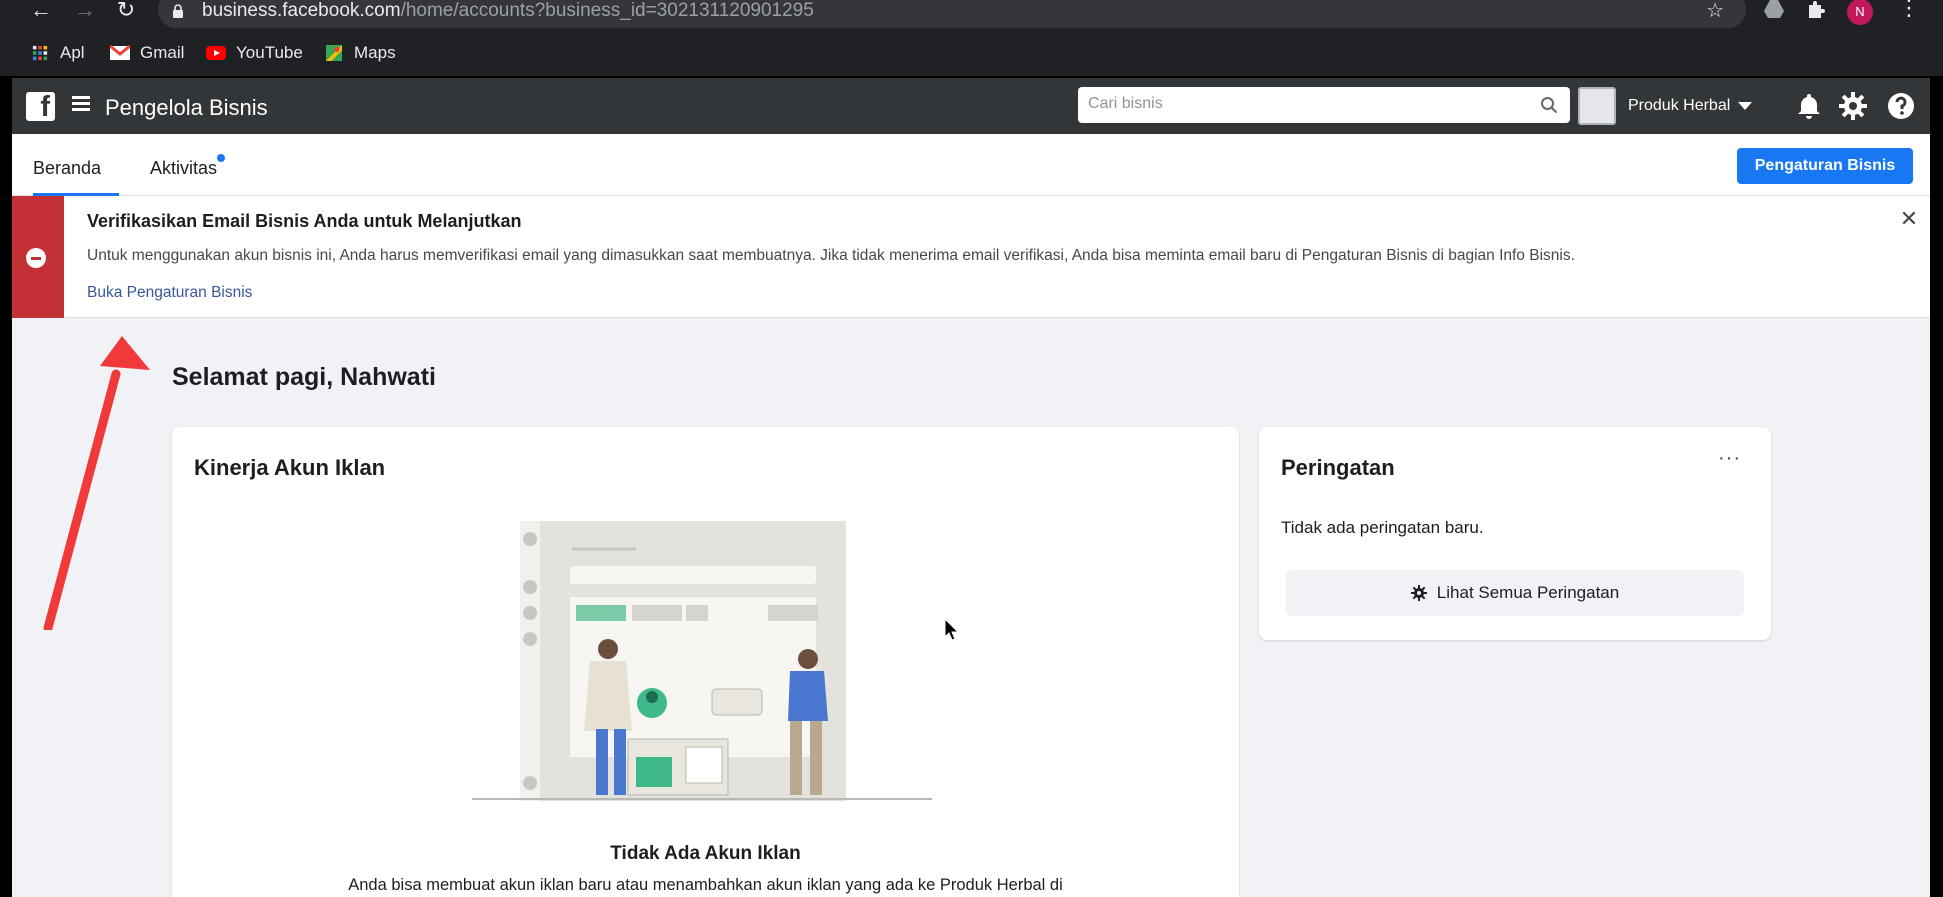  What do you see at coordinates (57, 53) in the screenshot?
I see `bookmark-apl: Apl` at bounding box center [57, 53].